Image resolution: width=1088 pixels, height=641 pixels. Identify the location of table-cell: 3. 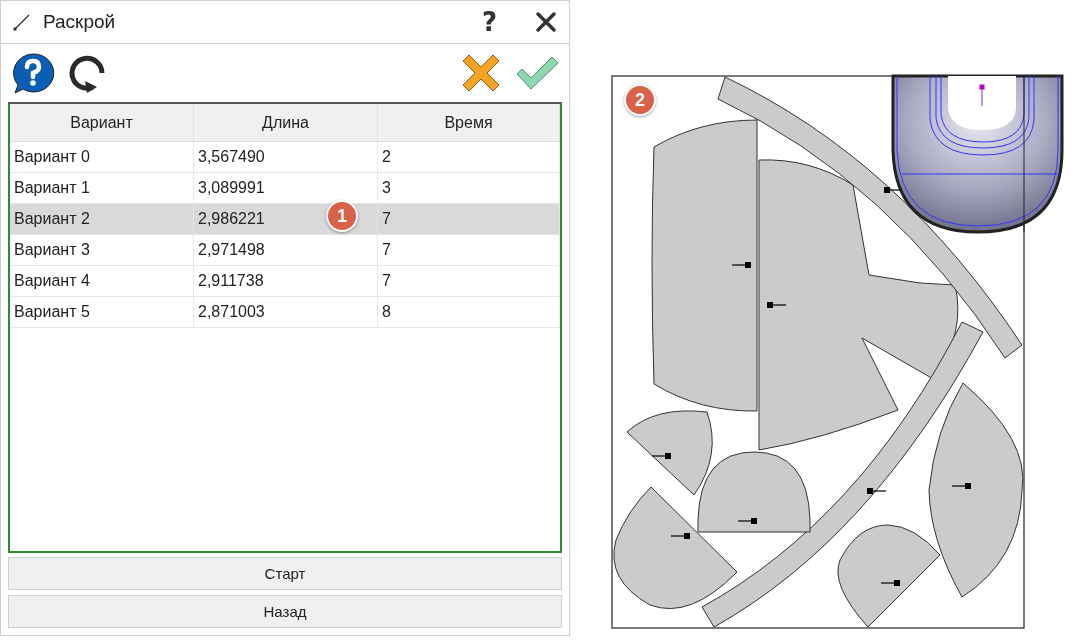
(386, 188).